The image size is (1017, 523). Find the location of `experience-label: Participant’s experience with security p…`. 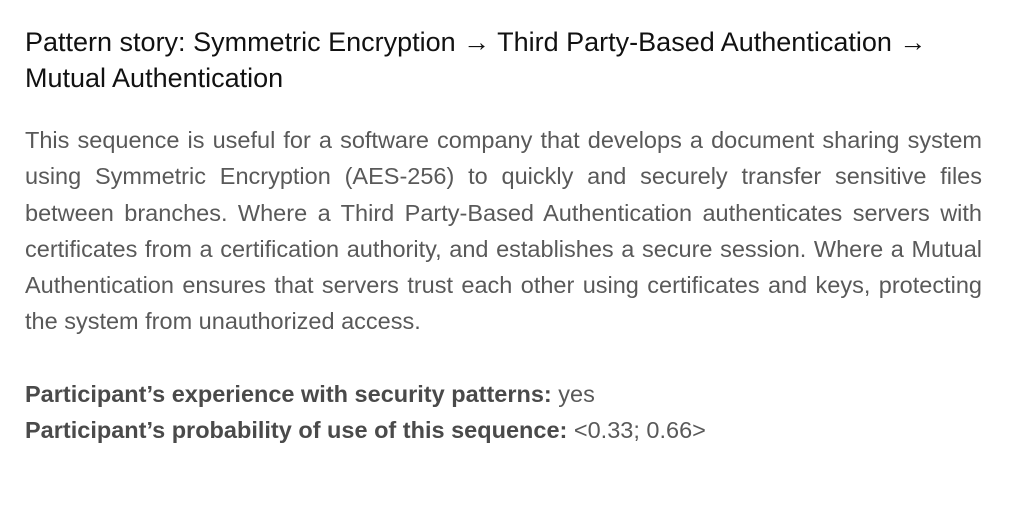

experience-label: Participant’s experience with security p… is located at coordinates (292, 393).